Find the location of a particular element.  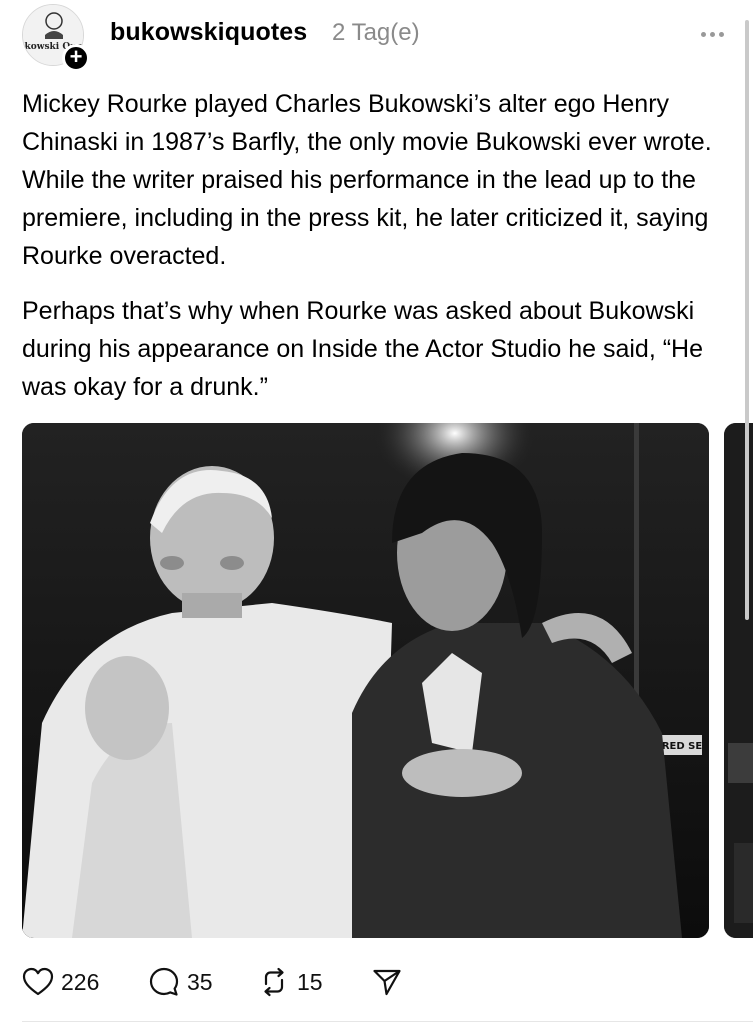

heart-icon is located at coordinates (38, 981).